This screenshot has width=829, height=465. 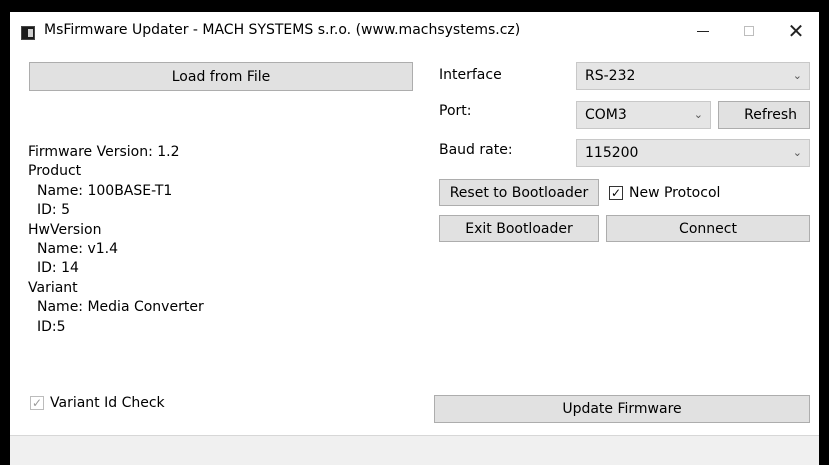 What do you see at coordinates (104, 152) in the screenshot?
I see `firmware-version-text: Firmware Version: 1.2` at bounding box center [104, 152].